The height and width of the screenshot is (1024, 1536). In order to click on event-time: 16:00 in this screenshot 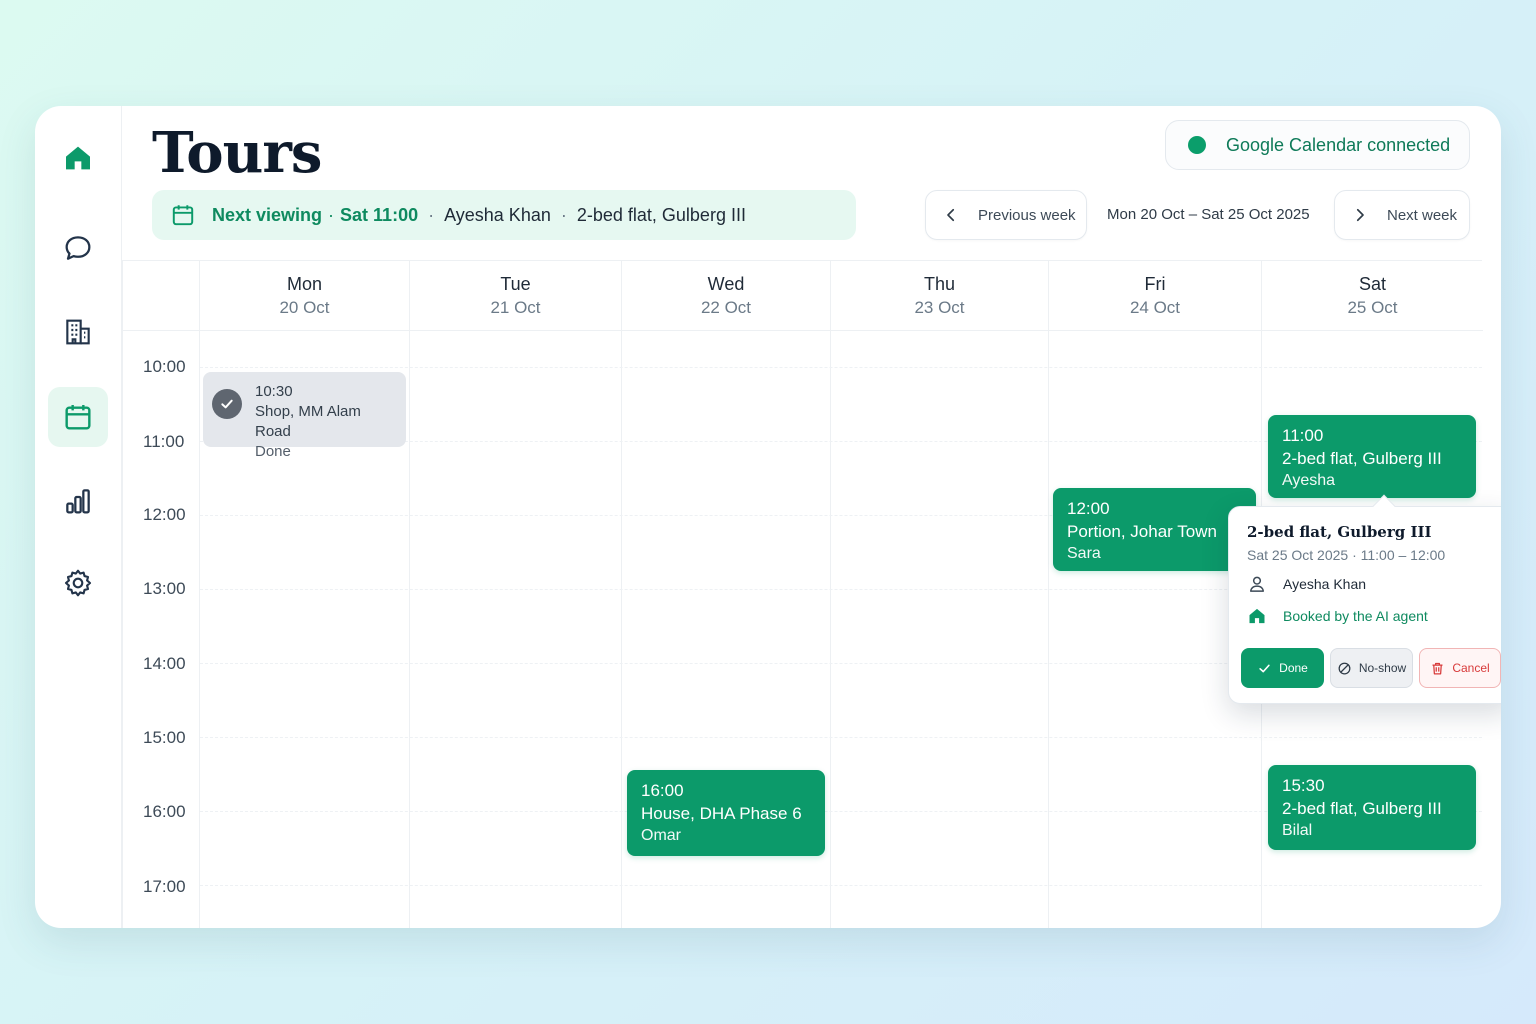, I will do `click(662, 790)`.